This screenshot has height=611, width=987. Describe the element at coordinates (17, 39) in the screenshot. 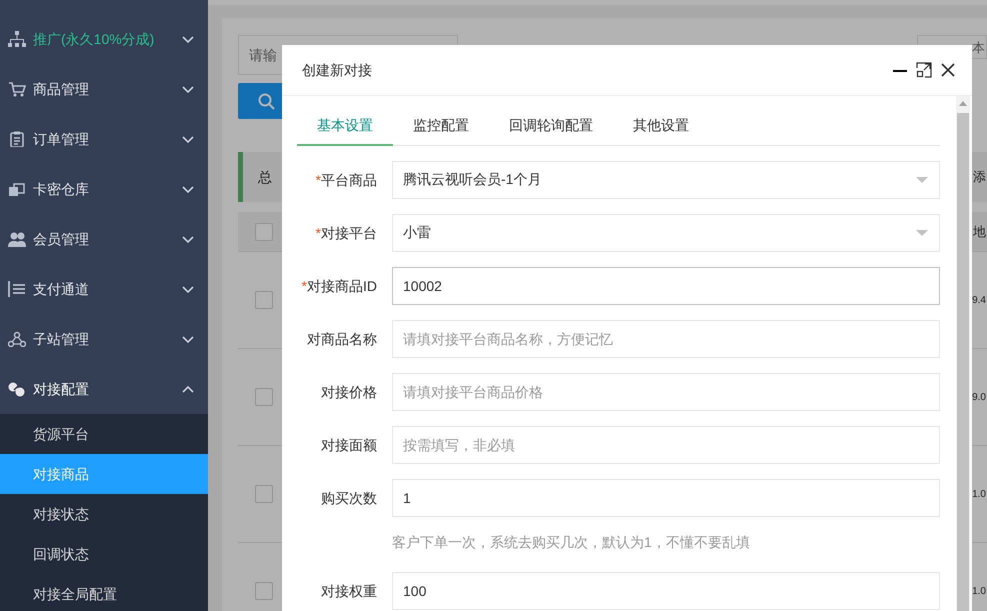

I see `hierarchy-icon` at that location.